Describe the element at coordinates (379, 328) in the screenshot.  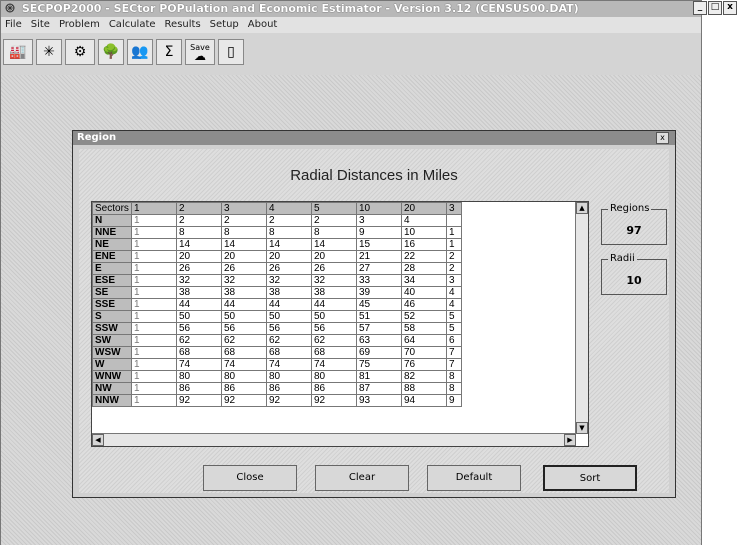
I see `distance-cell: 57` at that location.